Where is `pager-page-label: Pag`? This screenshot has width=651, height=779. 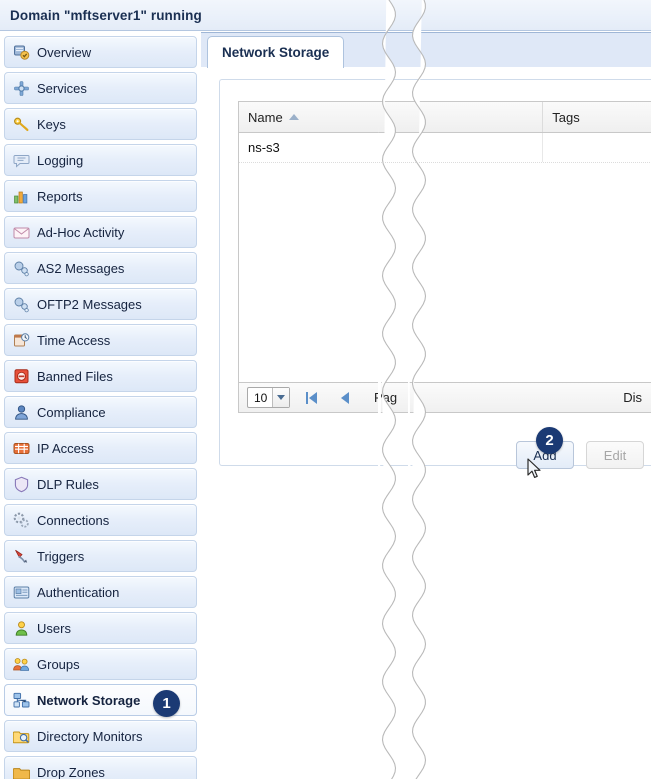
pager-page-label: Pag is located at coordinates (386, 397).